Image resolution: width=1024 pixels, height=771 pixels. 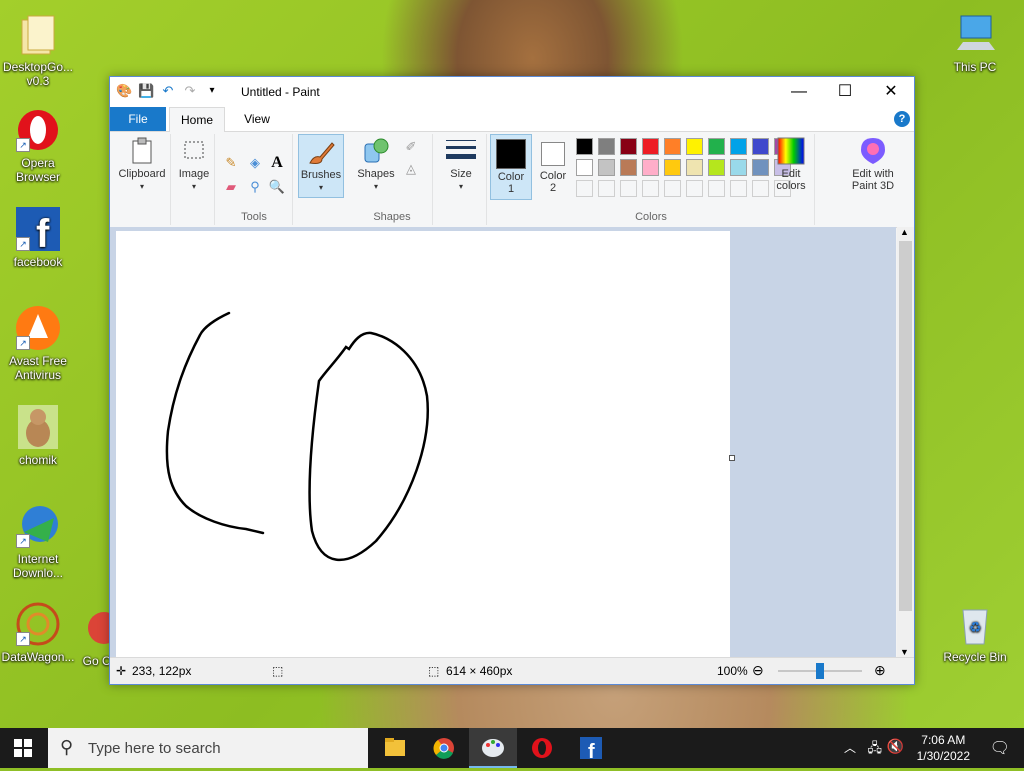 I want to click on zoom-slider-thumb, so click(x=820, y=671).